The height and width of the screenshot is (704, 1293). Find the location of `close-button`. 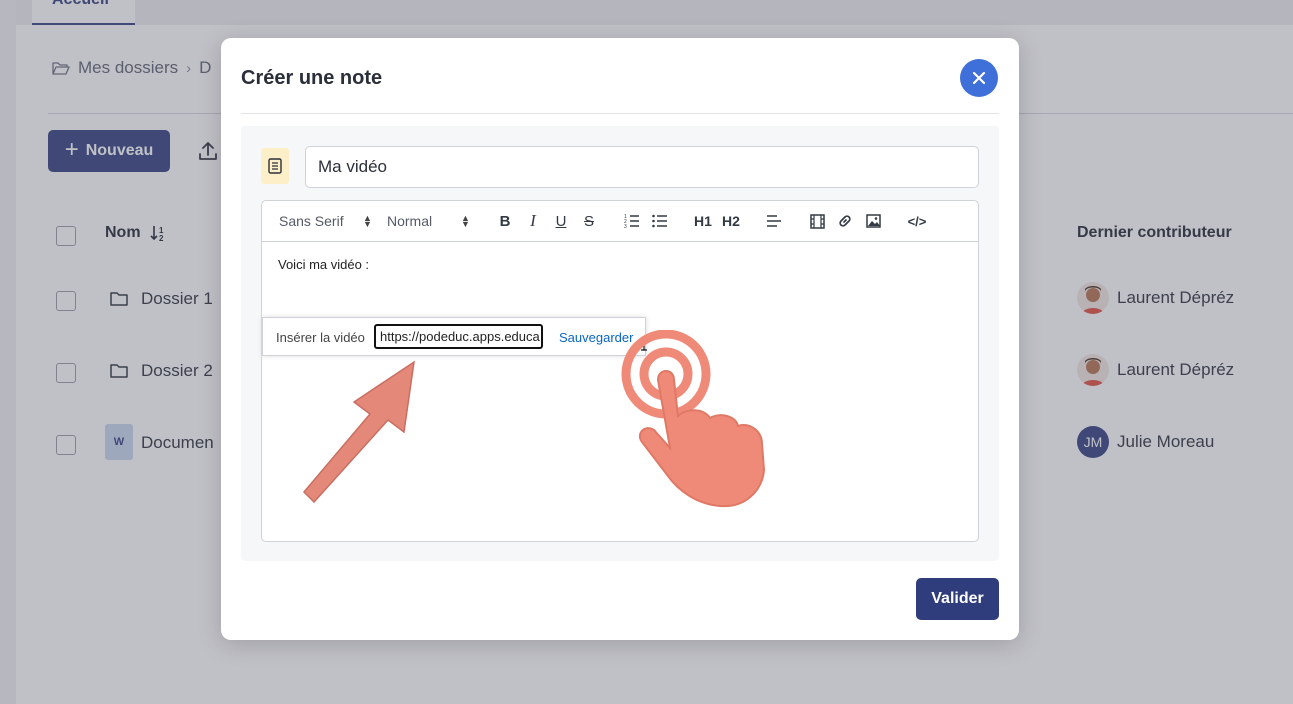

close-button is located at coordinates (979, 78).